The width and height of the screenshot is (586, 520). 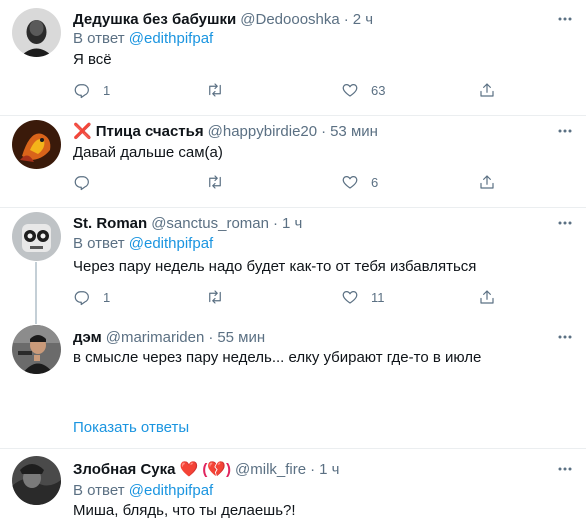 What do you see at coordinates (378, 90) in the screenshot?
I see `like-count: 63` at bounding box center [378, 90].